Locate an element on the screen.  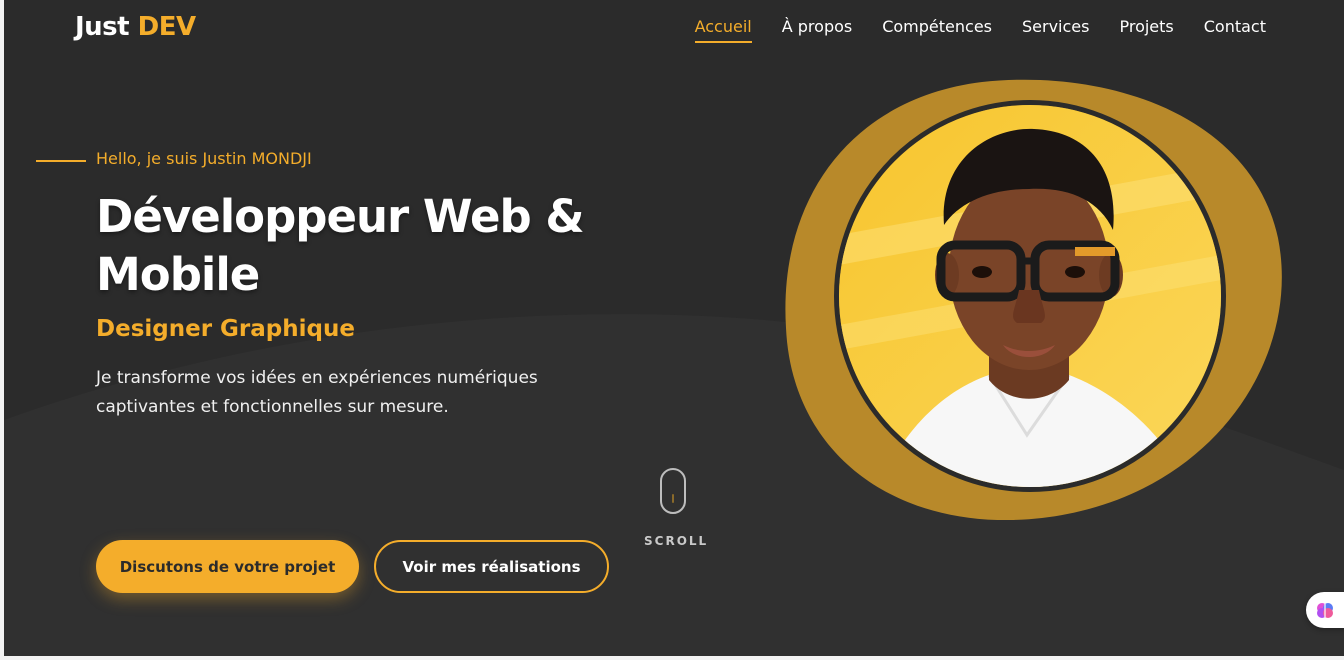
scroll-label: SCROLL is located at coordinates (676, 541).